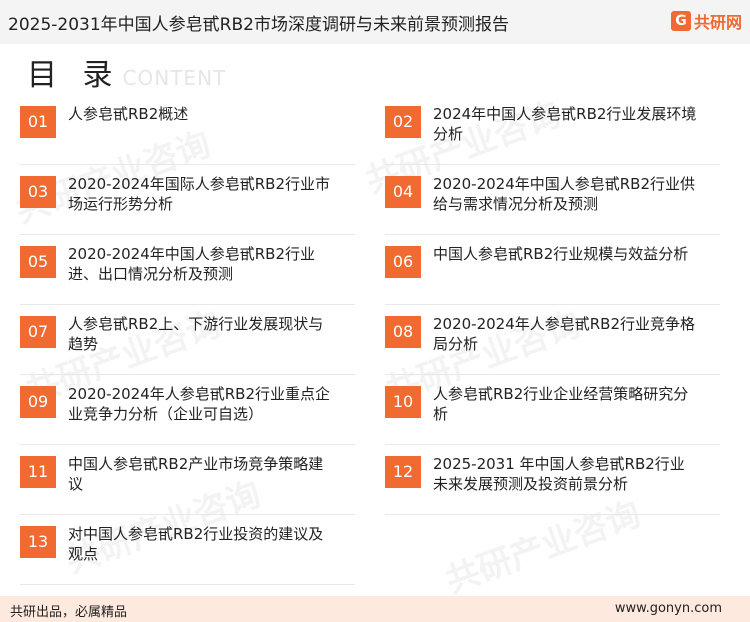  I want to click on toc-item-label: 中国人参皂甙RB2行业规模与效益分析, so click(561, 254).